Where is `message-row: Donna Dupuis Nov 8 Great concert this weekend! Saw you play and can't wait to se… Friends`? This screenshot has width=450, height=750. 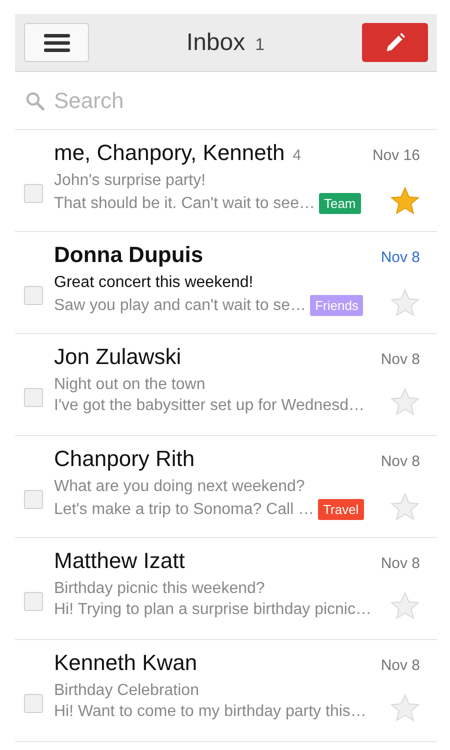
message-row: Donna Dupuis Nov 8 Great concert this weekend! Saw you play and can't wait to se… Friends is located at coordinates (226, 283).